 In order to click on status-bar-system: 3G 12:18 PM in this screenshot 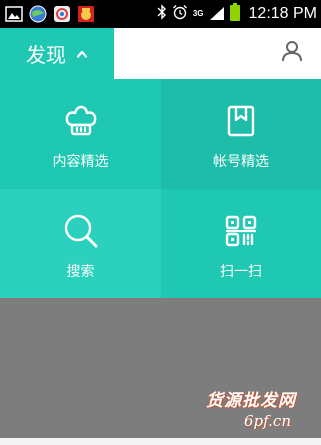, I will do `click(237, 14)`.